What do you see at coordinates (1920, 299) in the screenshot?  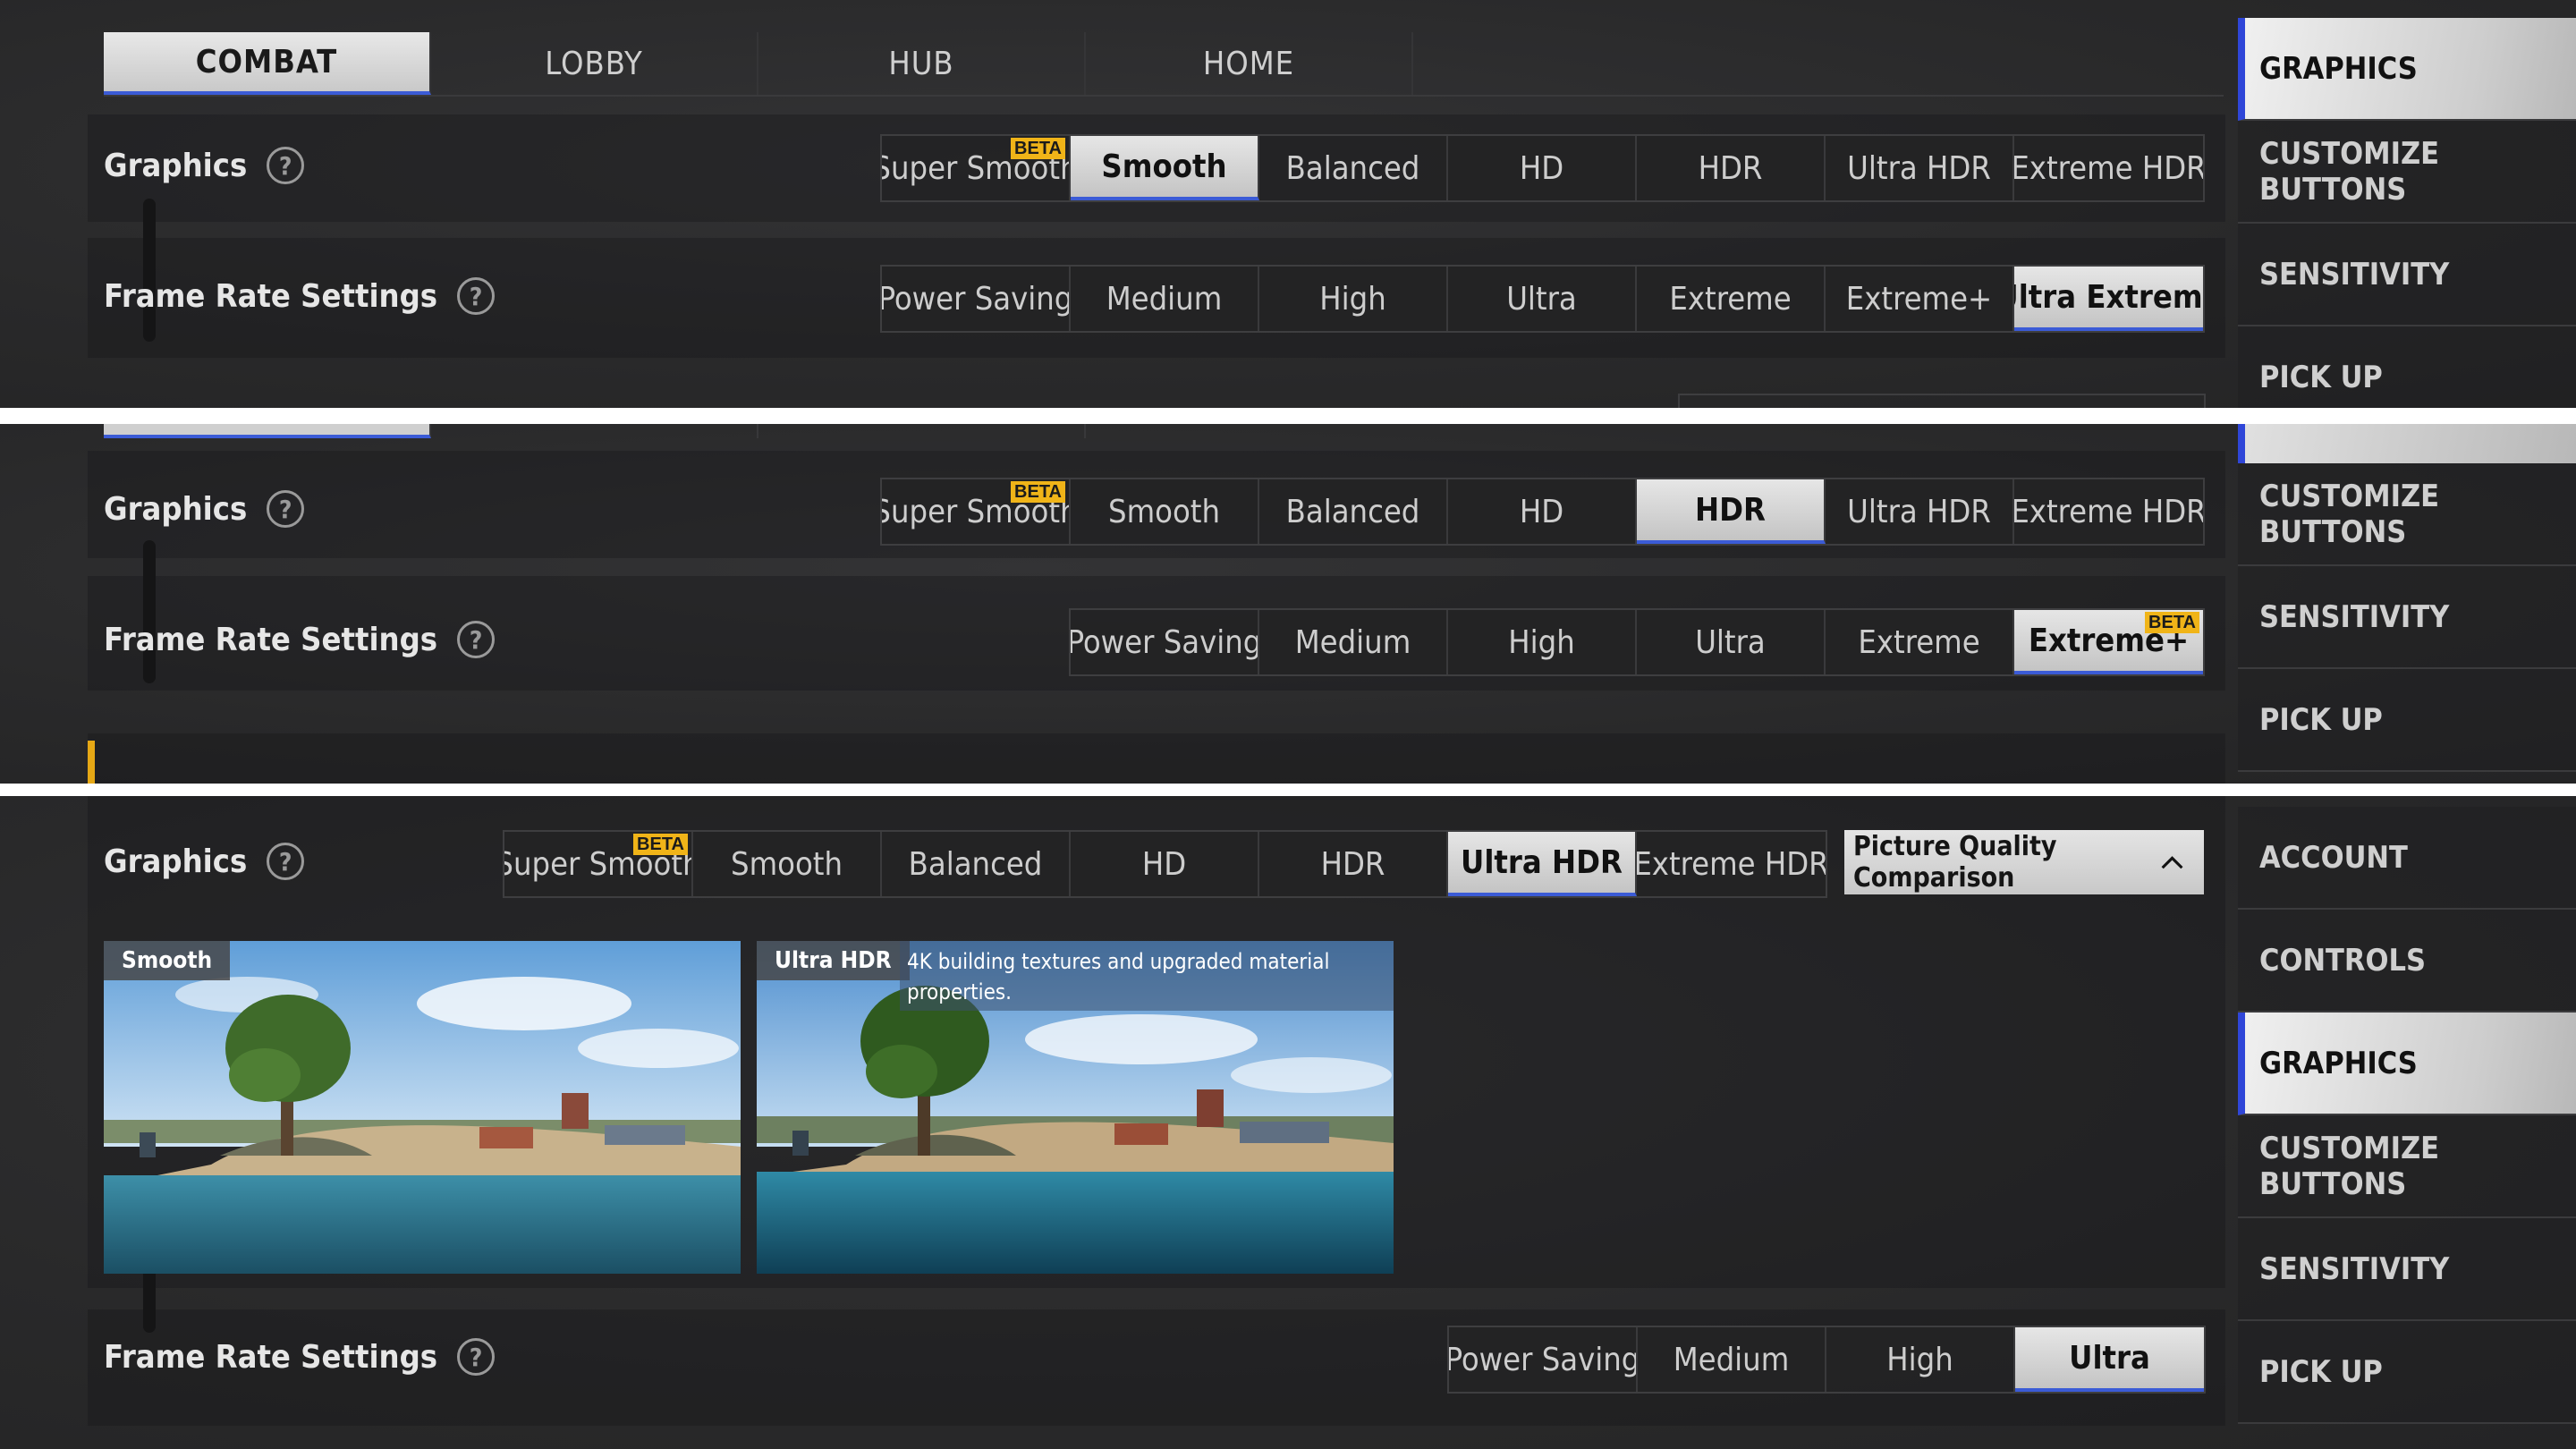 I see `frame-option-extreme-plus: Extreme+` at bounding box center [1920, 299].